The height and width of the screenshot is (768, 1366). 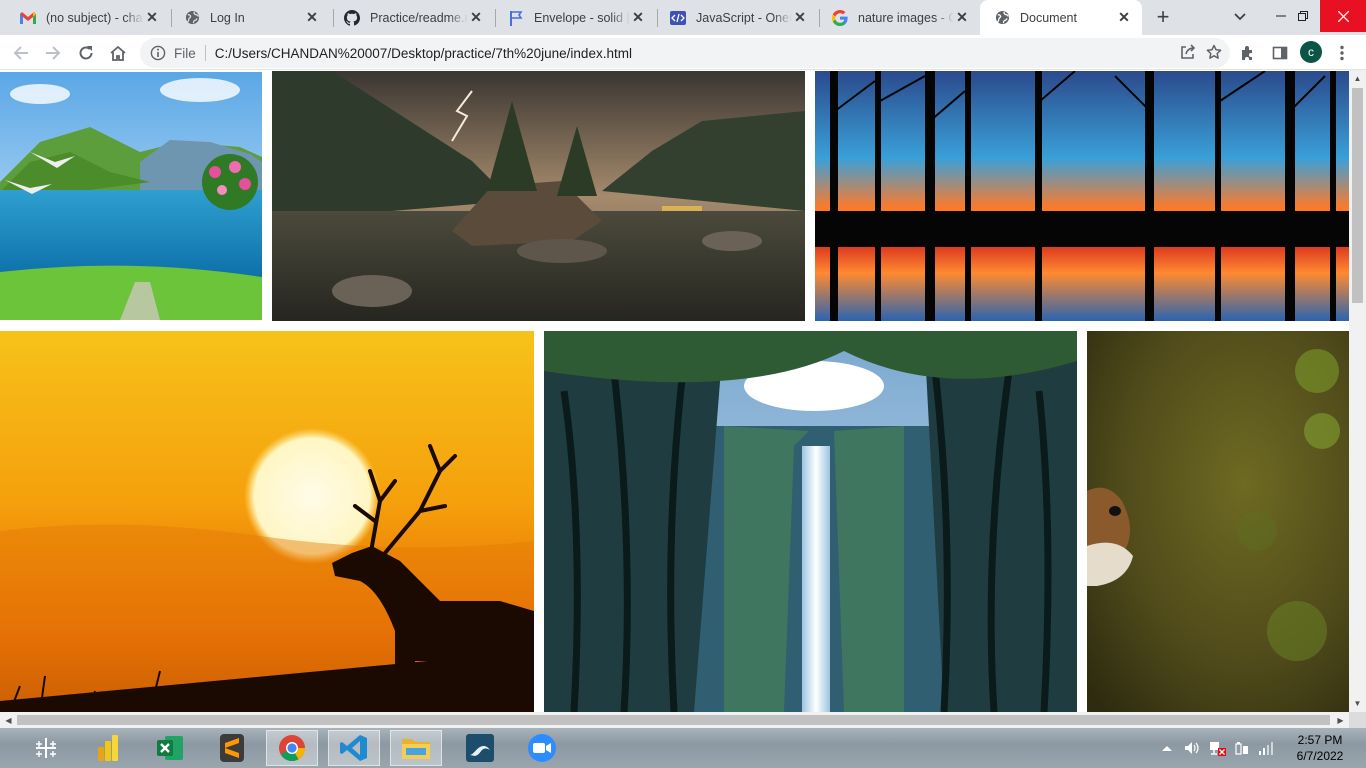 I want to click on scroll-down-arrow-icon: ▼, so click(x=1357, y=703).